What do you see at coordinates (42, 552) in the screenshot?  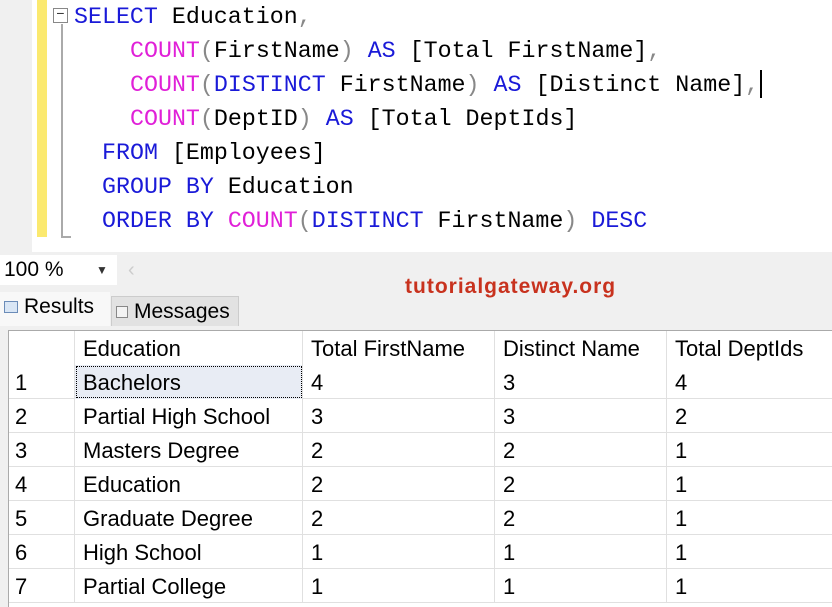 I see `row-number: 6` at bounding box center [42, 552].